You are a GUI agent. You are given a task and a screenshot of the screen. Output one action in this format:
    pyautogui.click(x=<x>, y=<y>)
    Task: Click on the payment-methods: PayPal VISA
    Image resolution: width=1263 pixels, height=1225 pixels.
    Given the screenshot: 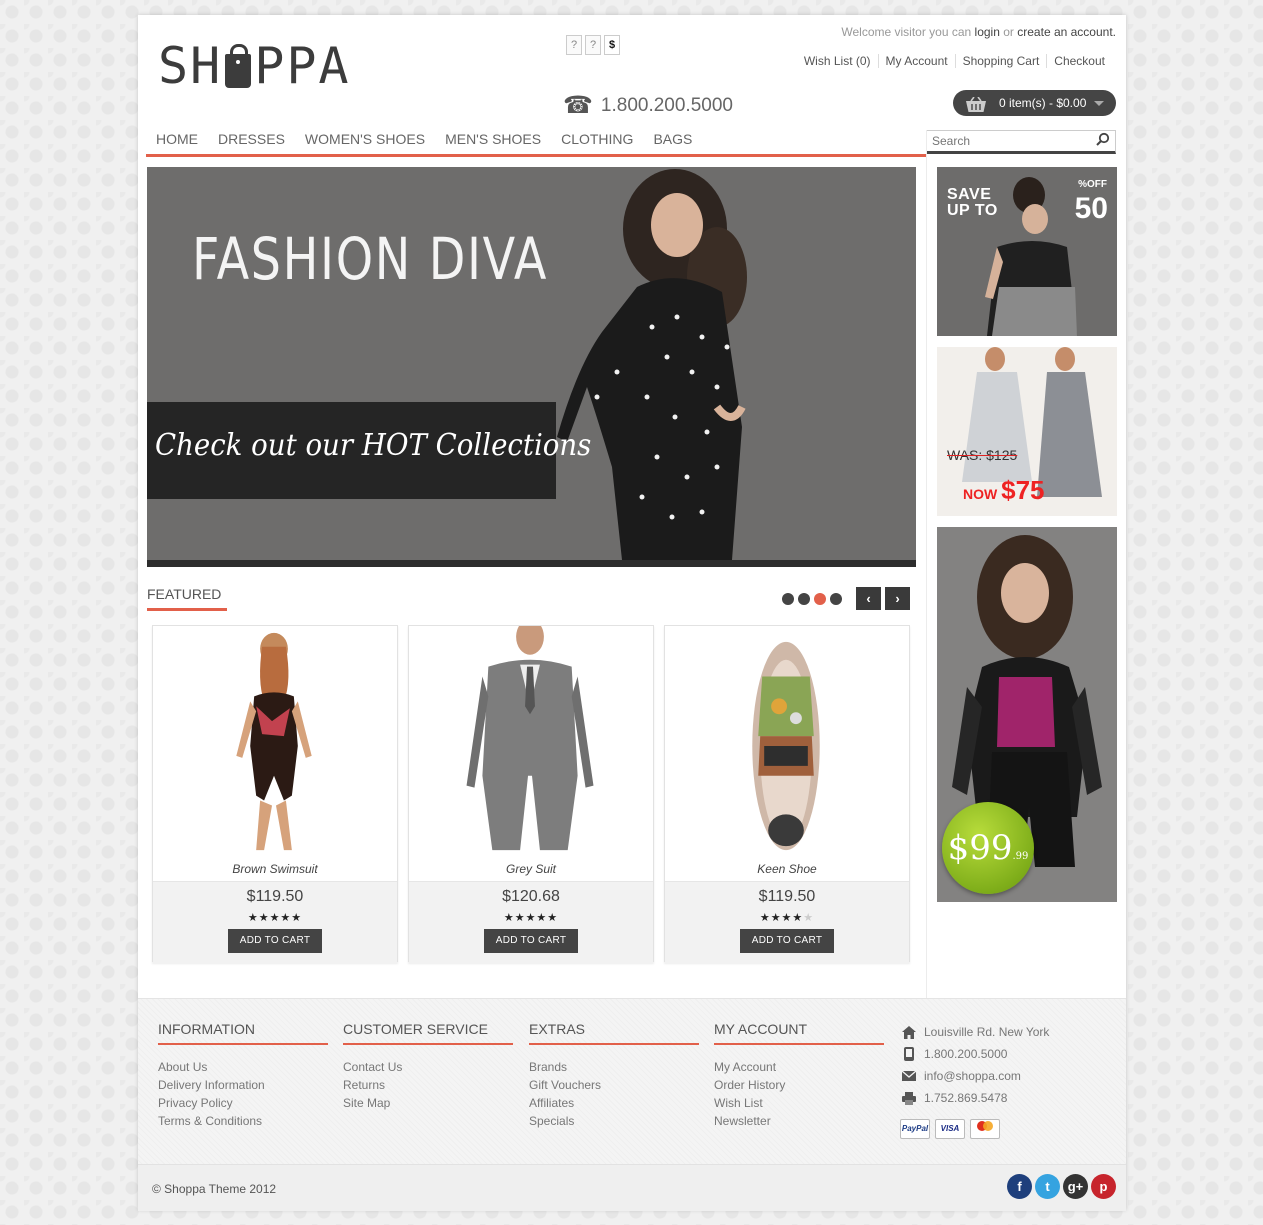 What is the action you would take?
    pyautogui.click(x=950, y=1129)
    